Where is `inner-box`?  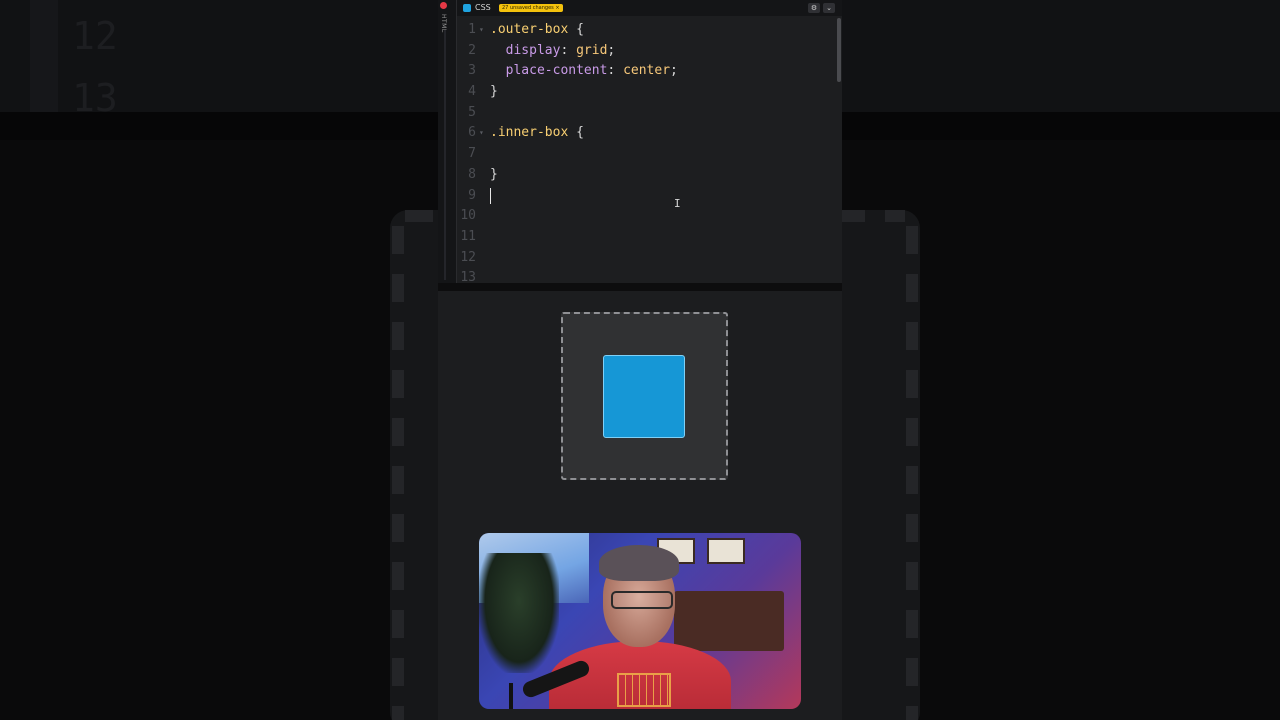
inner-box is located at coordinates (644, 396).